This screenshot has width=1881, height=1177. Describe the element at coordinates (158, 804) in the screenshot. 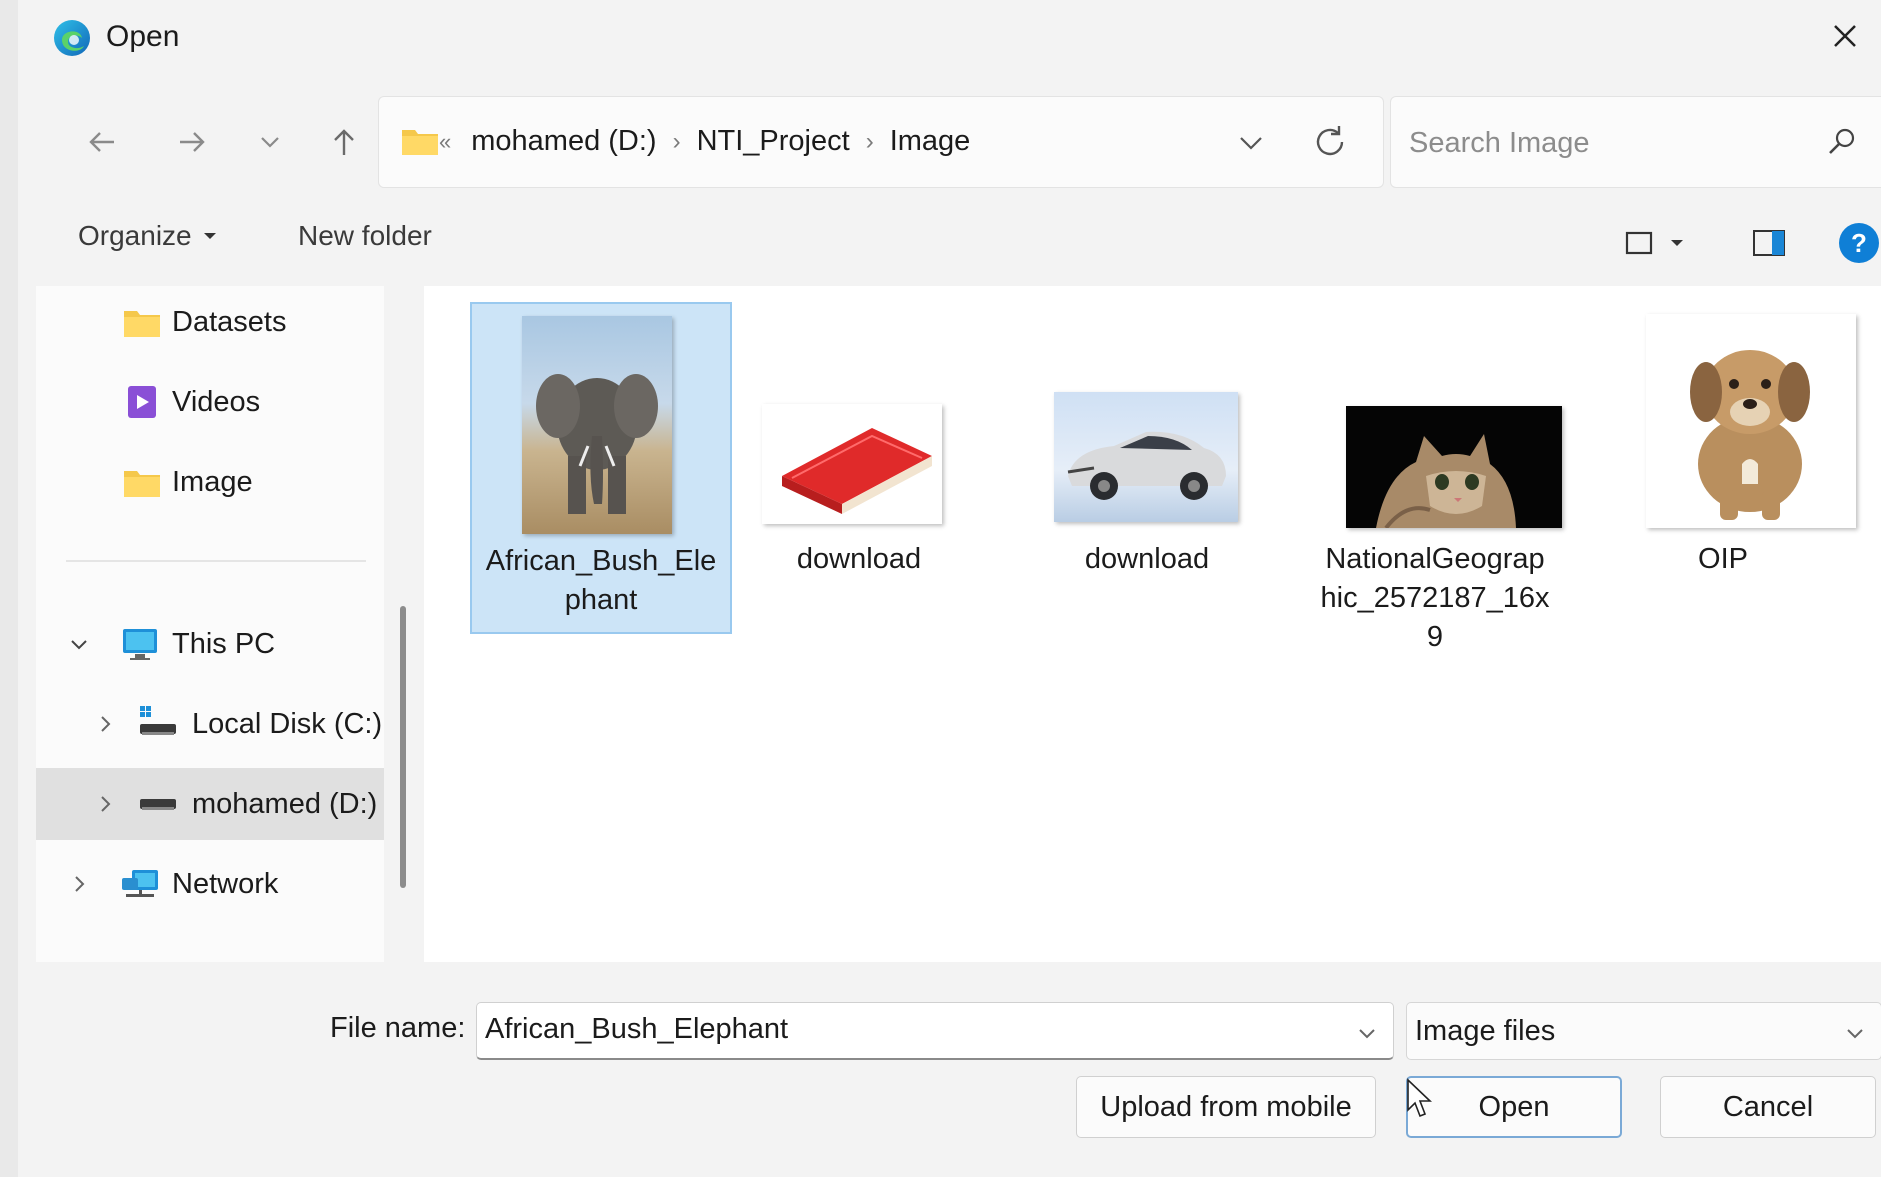

I see `drive-icon` at that location.